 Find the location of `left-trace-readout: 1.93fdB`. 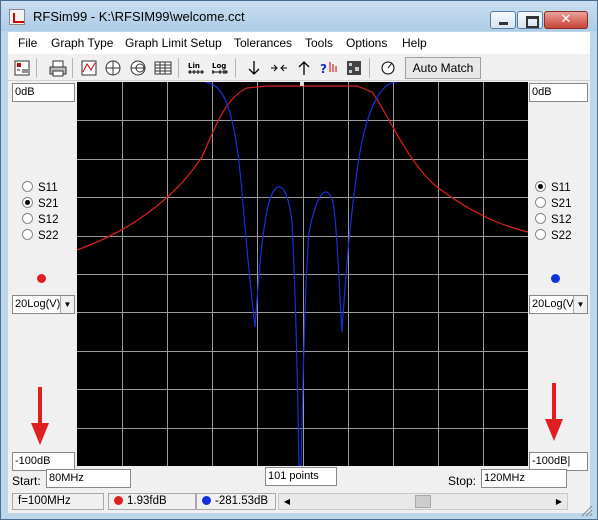

left-trace-readout: 1.93fdB is located at coordinates (152, 501).